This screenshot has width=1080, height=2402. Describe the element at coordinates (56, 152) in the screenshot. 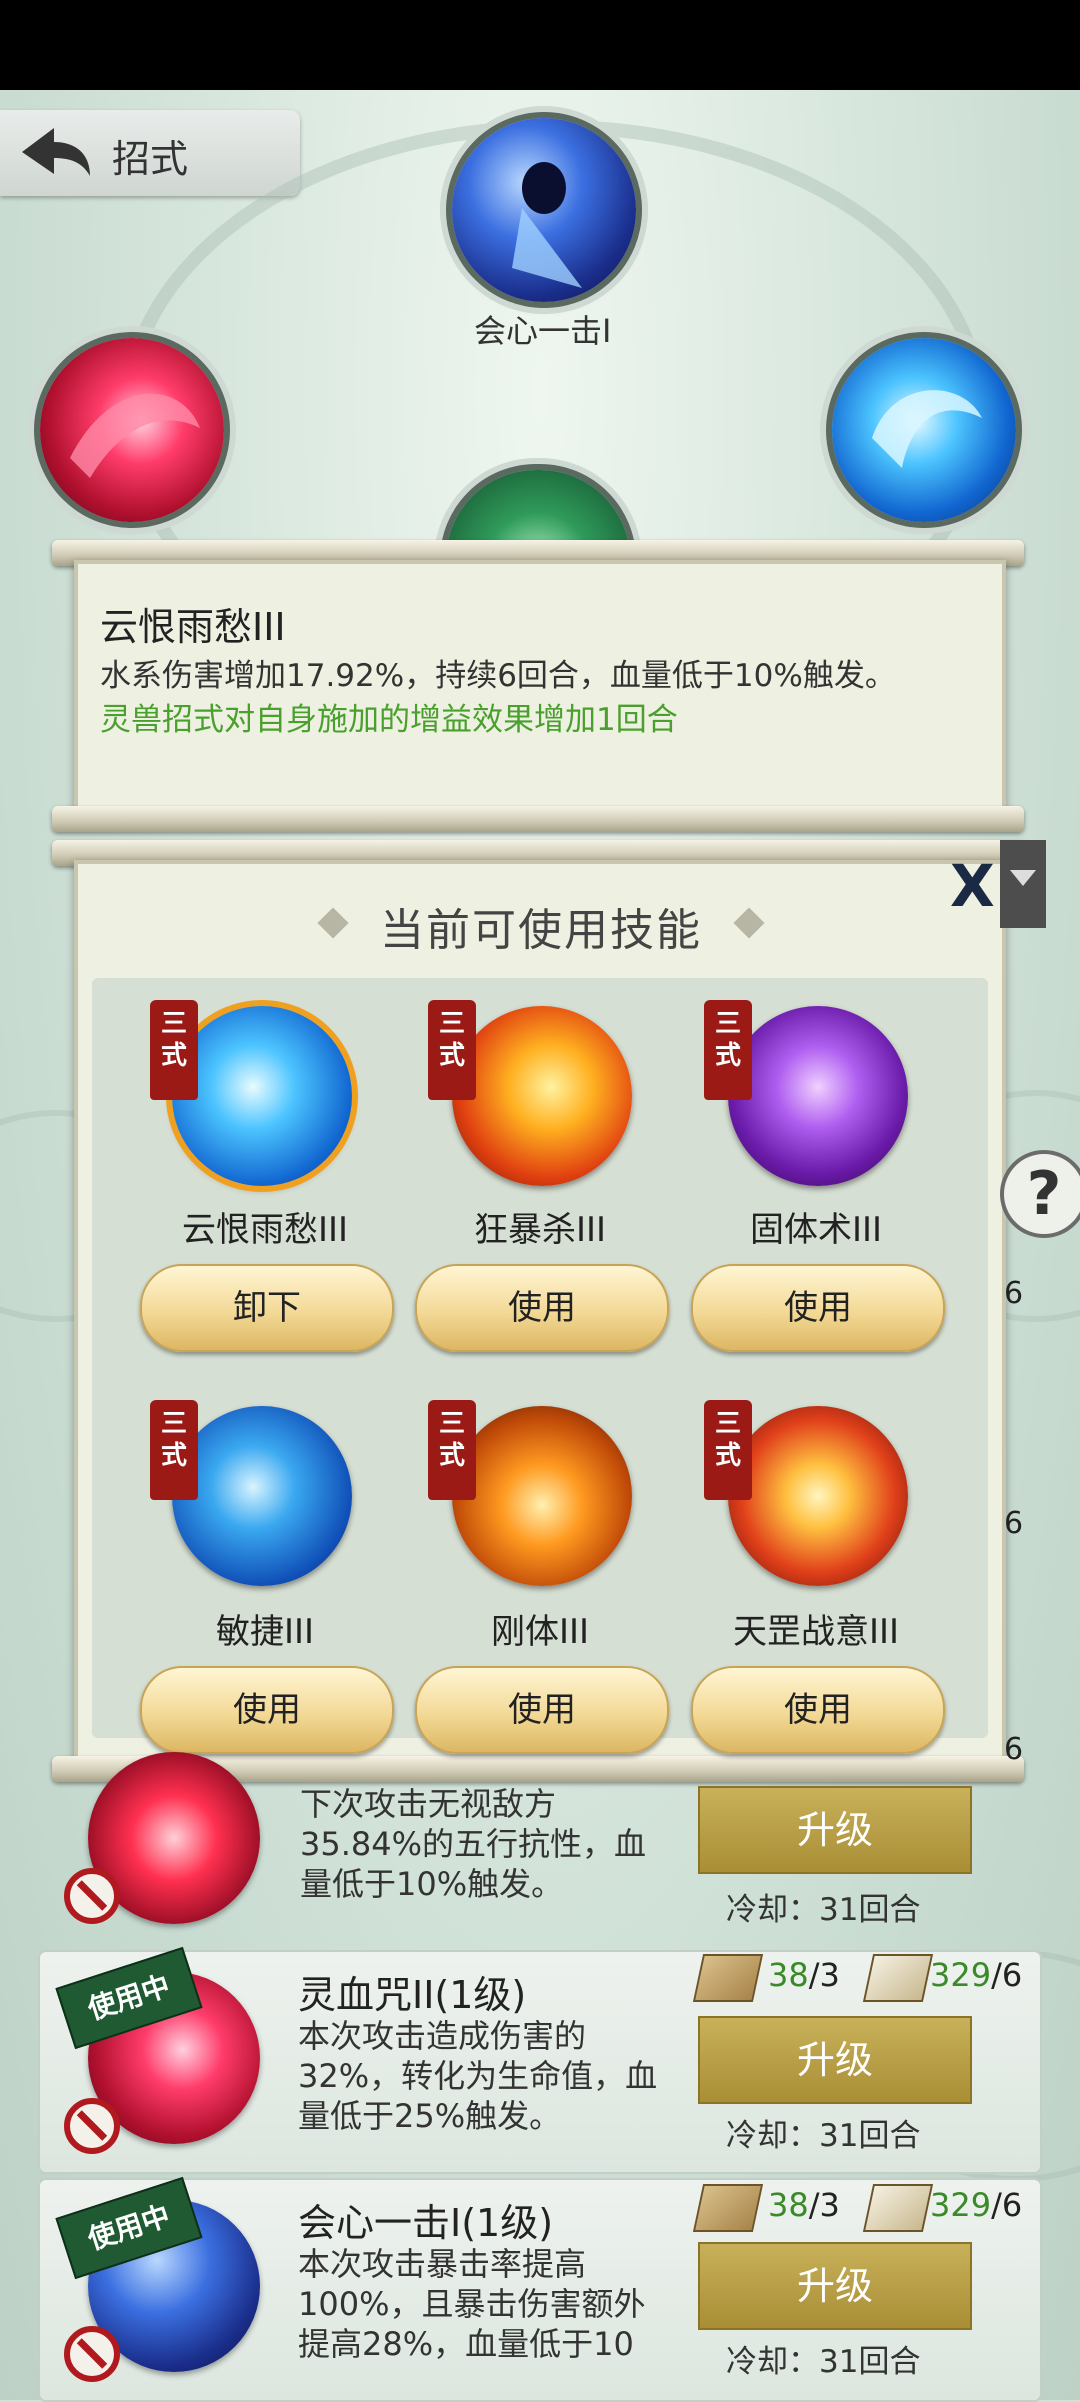

I see `back-arrow-icon` at that location.